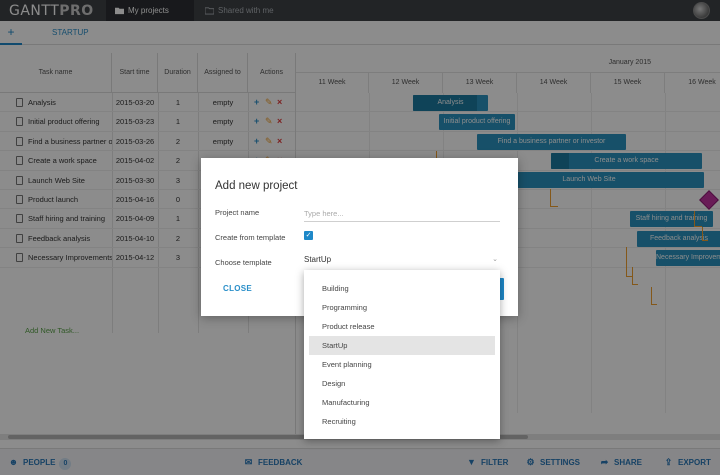 This screenshot has width=720, height=475. What do you see at coordinates (402, 214) in the screenshot?
I see `project-name-input` at bounding box center [402, 214].